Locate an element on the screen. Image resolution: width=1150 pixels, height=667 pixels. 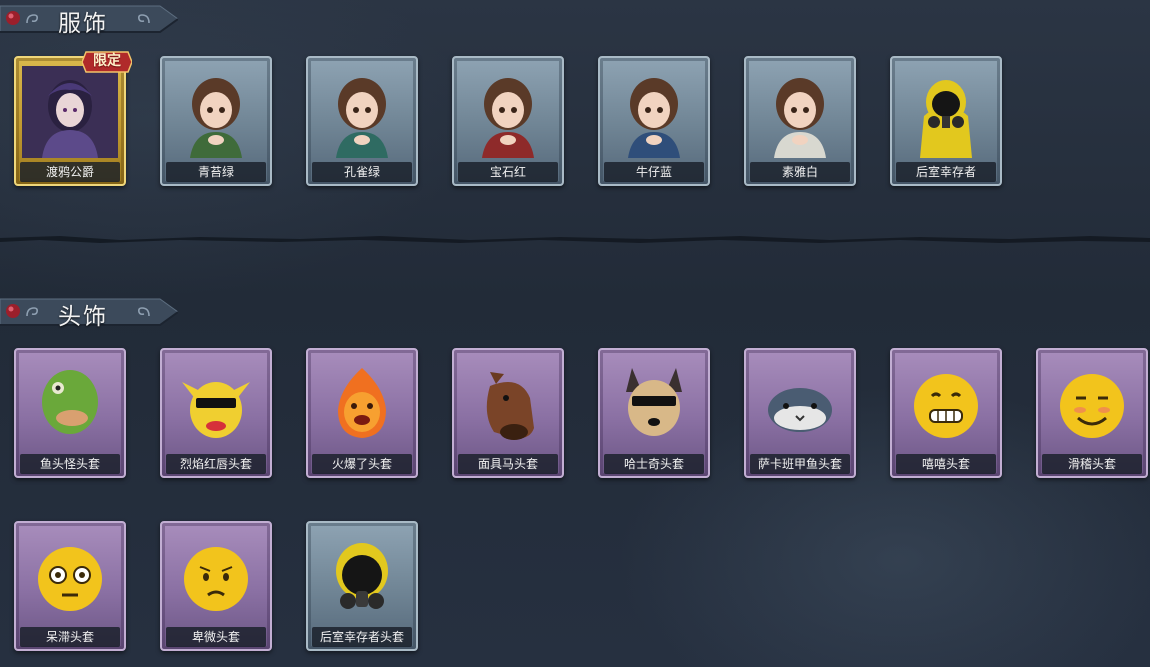
card-label: 哈士奇头套 is located at coordinates (653, 464).